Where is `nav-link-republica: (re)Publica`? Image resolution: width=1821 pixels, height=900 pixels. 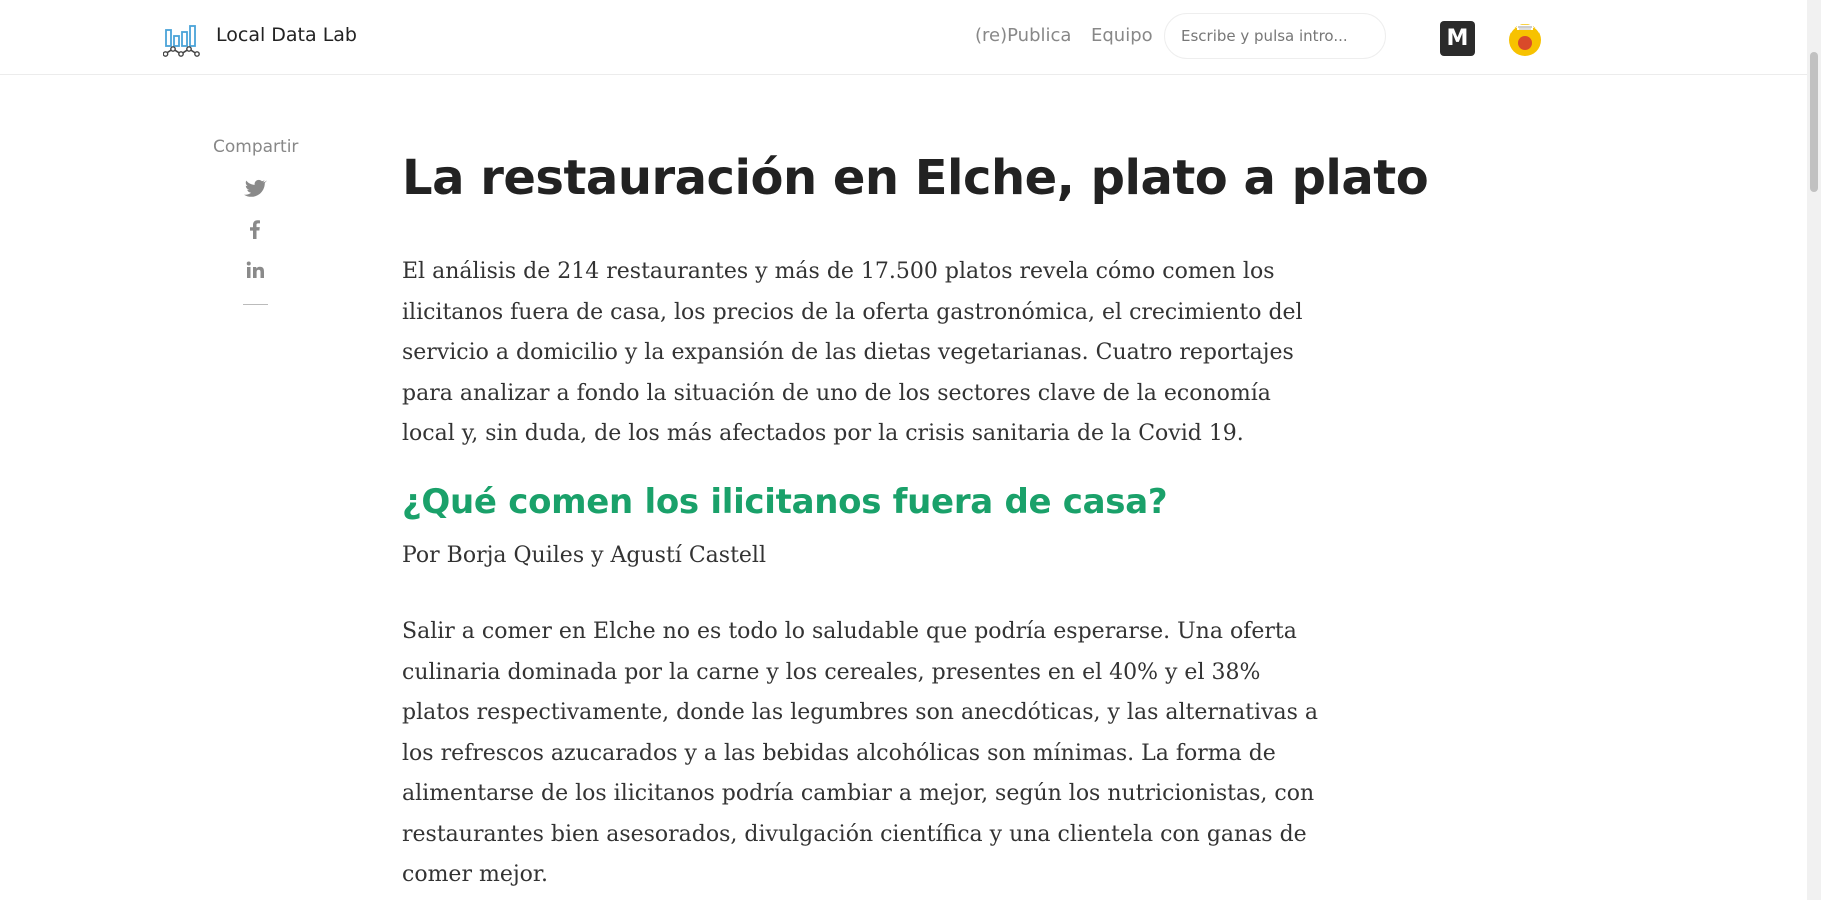
nav-link-republica: (re)Publica is located at coordinates (1023, 35).